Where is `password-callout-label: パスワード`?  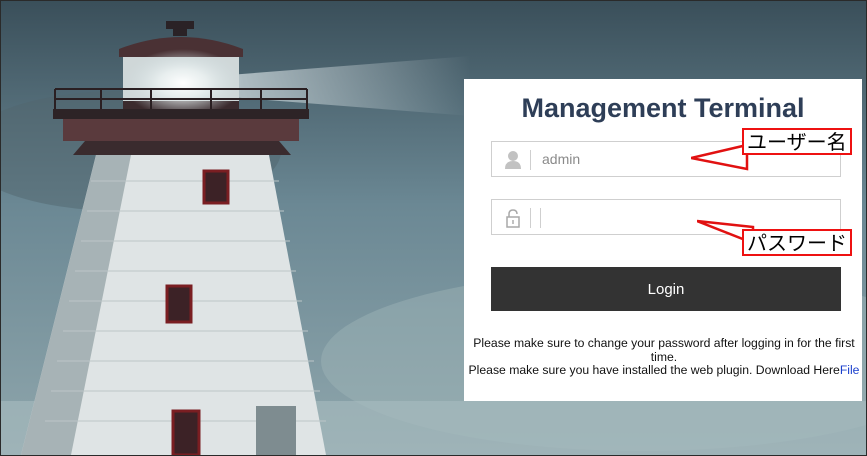 password-callout-label: パスワード is located at coordinates (797, 242).